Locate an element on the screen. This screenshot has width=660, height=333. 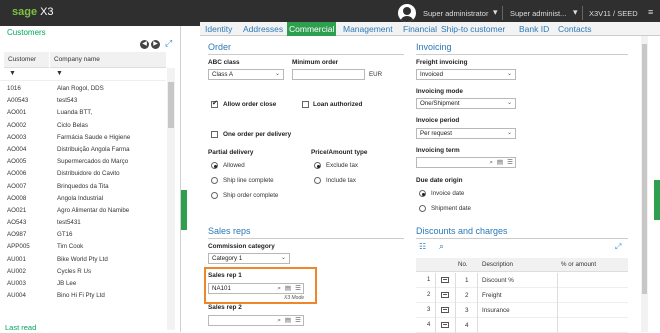
invoice-date-radio is located at coordinates (422, 193).